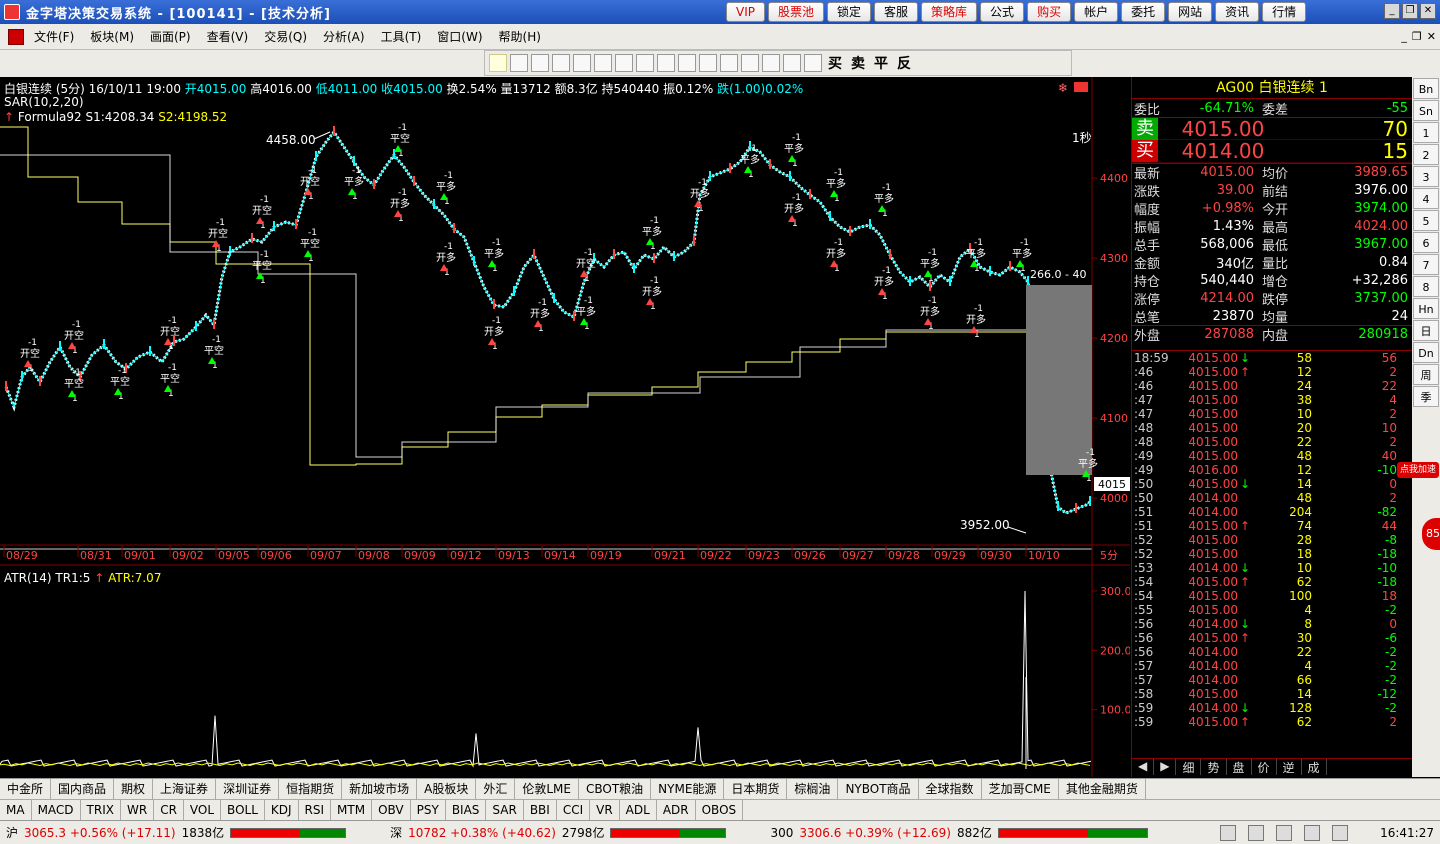 This screenshot has height=844, width=1440. What do you see at coordinates (1237, 12) in the screenshot?
I see `top-button-10: 资讯` at bounding box center [1237, 12].